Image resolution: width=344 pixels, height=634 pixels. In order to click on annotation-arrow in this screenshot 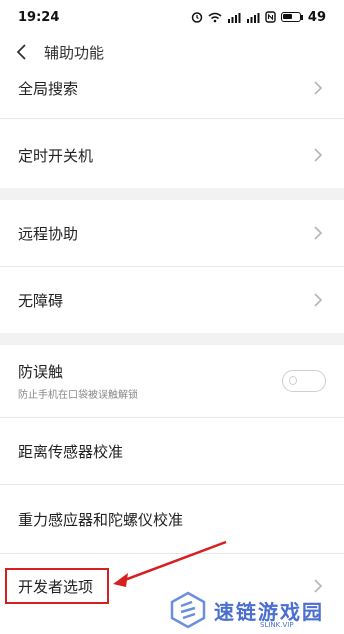, I will do `click(170, 563)`.